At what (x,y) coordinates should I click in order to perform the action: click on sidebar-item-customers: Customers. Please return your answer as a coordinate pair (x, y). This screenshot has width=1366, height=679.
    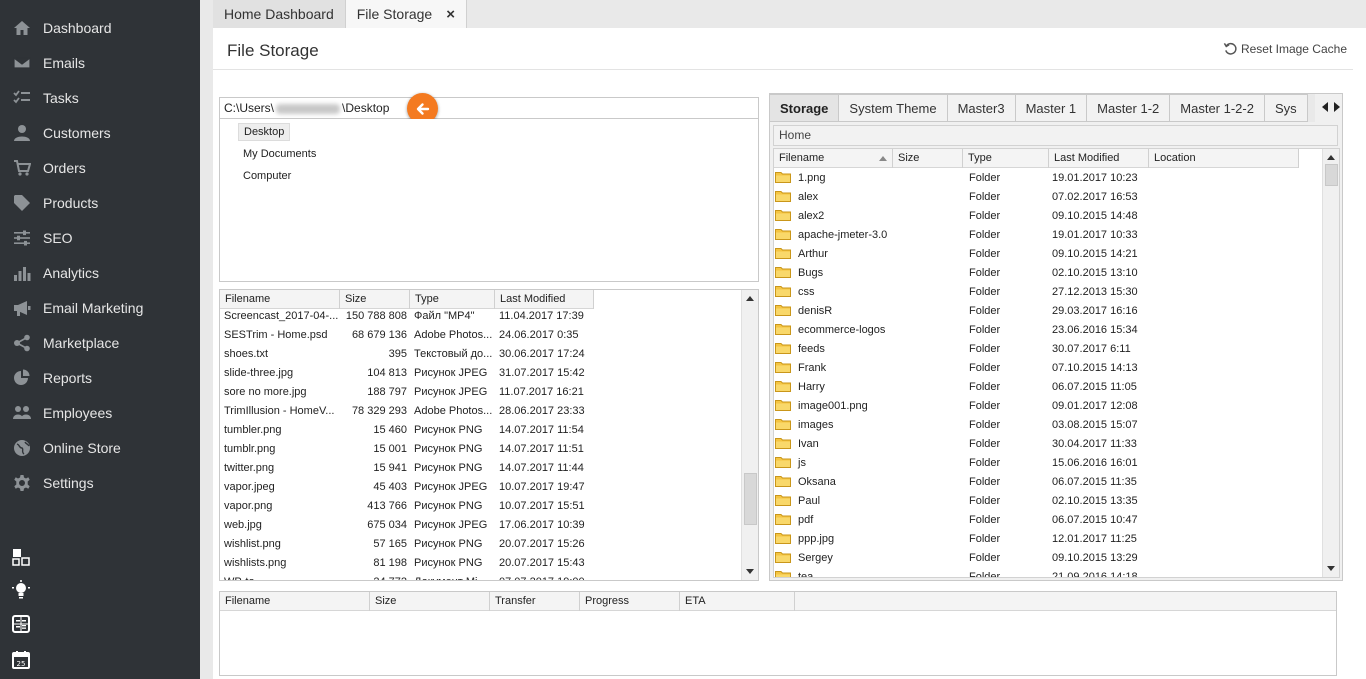
    Looking at the image, I should click on (100, 132).